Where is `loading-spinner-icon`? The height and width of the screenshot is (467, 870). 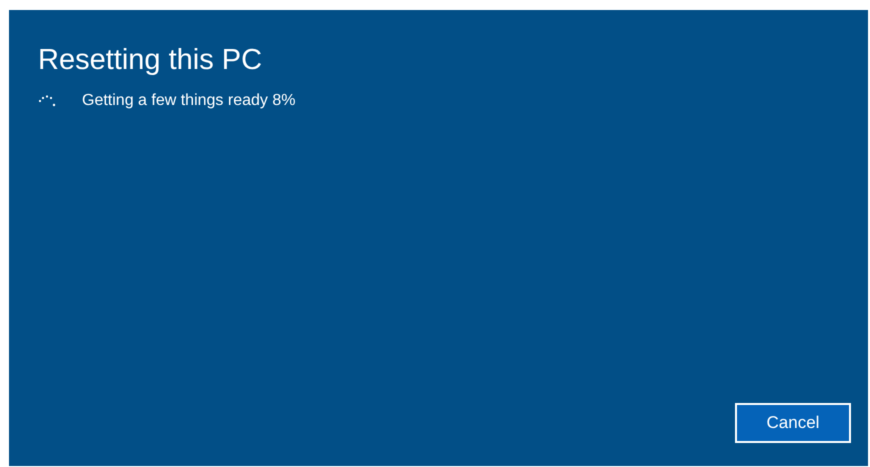
loading-spinner-icon is located at coordinates (48, 101).